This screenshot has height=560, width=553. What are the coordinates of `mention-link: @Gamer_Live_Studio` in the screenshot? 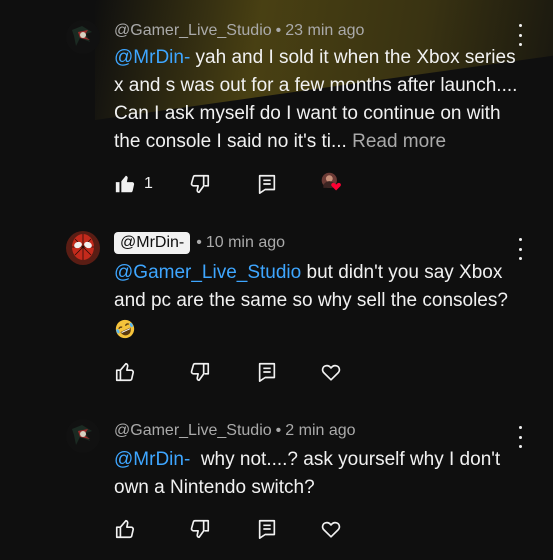 It's located at (207, 272).